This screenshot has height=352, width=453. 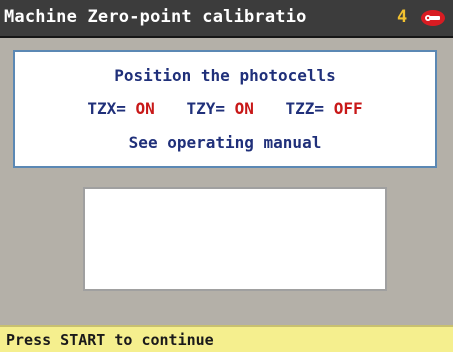 I want to click on instruction-text: Position the photocells, so click(x=225, y=75).